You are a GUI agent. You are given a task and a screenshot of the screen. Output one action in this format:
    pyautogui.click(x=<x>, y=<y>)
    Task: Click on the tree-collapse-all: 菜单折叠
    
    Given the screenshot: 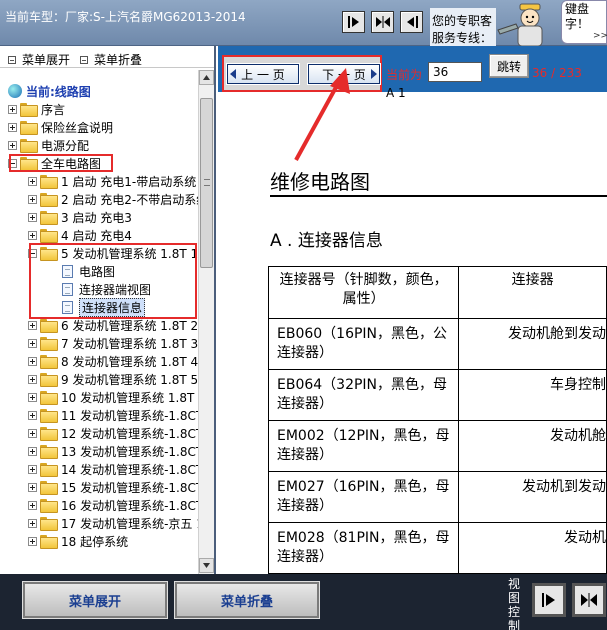 What is the action you would take?
    pyautogui.click(x=111, y=59)
    